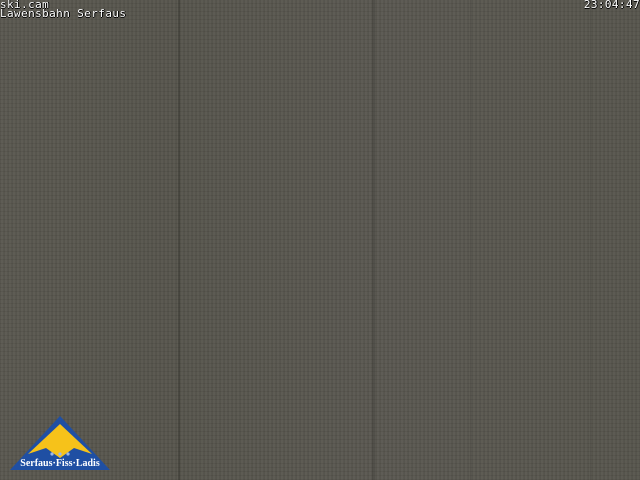 The height and width of the screenshot is (480, 640). Describe the element at coordinates (63, 13) in the screenshot. I see `camera-location-label: Lawensbahn Serfaus` at that location.